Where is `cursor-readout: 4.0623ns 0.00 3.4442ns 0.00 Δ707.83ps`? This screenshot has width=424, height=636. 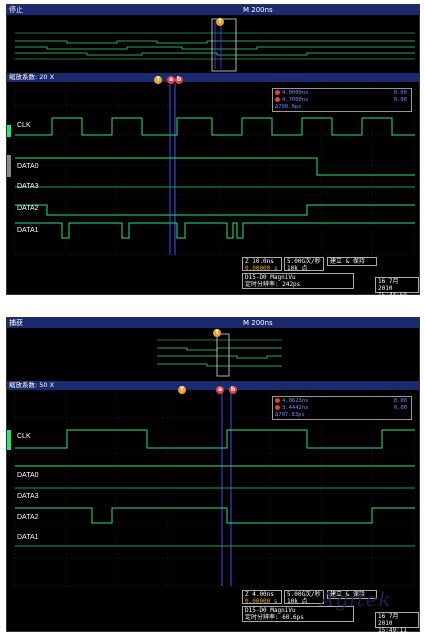 cursor-readout: 4.0623ns 0.00 3.4442ns 0.00 Δ707.83ps is located at coordinates (342, 408).